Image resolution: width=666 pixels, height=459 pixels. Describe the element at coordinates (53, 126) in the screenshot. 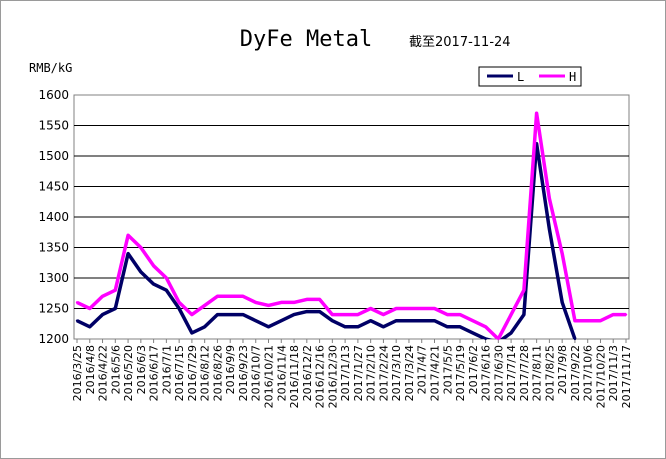

I see `y-tick-1550: 1550` at that location.